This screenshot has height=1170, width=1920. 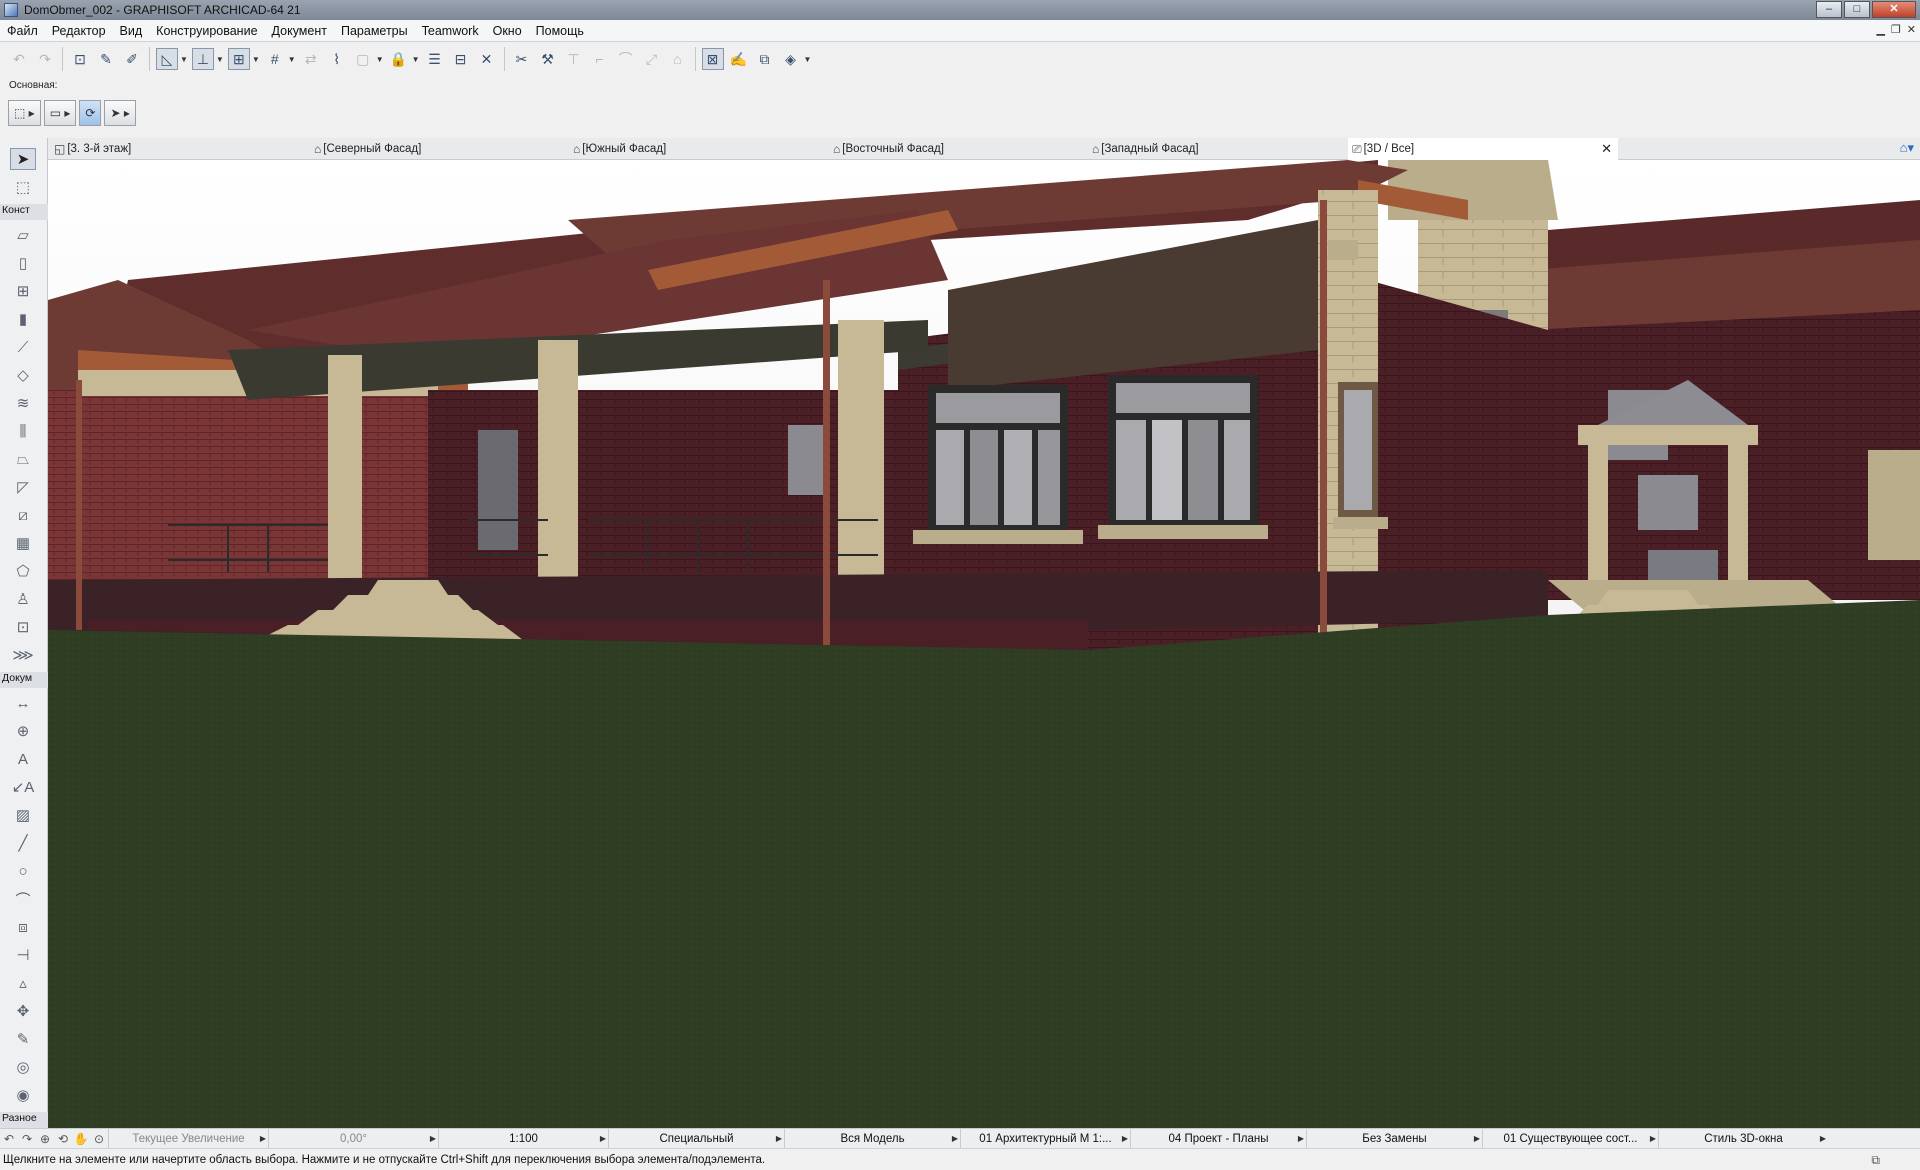 I want to click on redo-icon: ↷, so click(x=45, y=59).